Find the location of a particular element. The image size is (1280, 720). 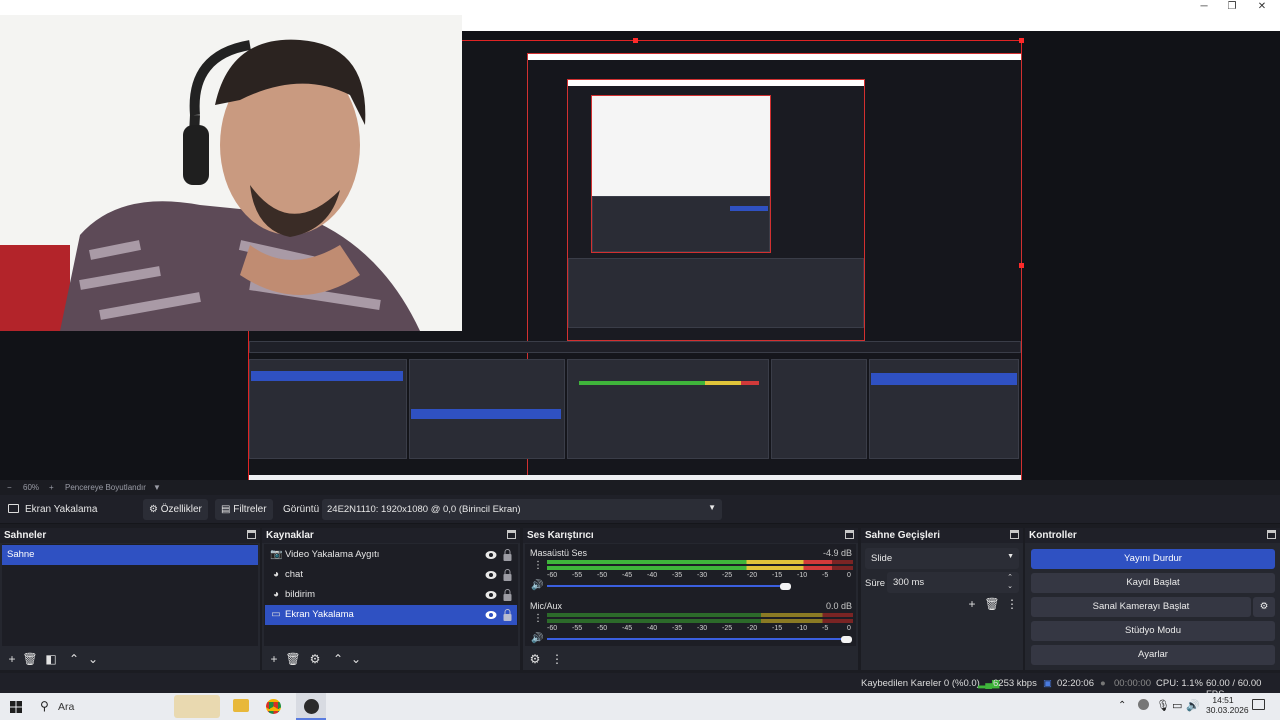

network-icon: ▭ is located at coordinates (1177, 709).